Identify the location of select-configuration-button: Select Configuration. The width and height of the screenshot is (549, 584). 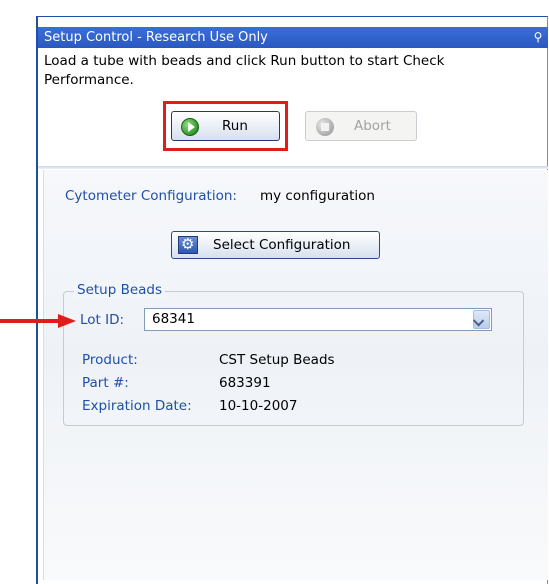
(275, 245).